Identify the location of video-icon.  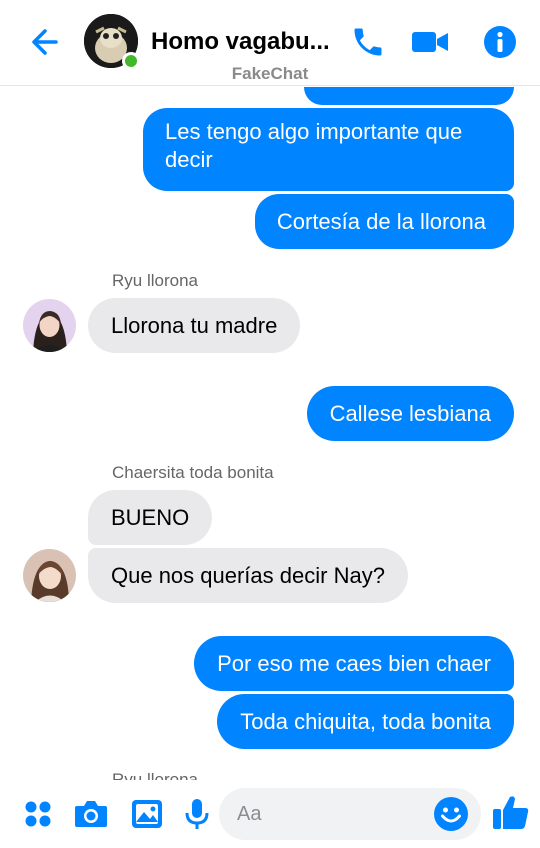
(430, 42).